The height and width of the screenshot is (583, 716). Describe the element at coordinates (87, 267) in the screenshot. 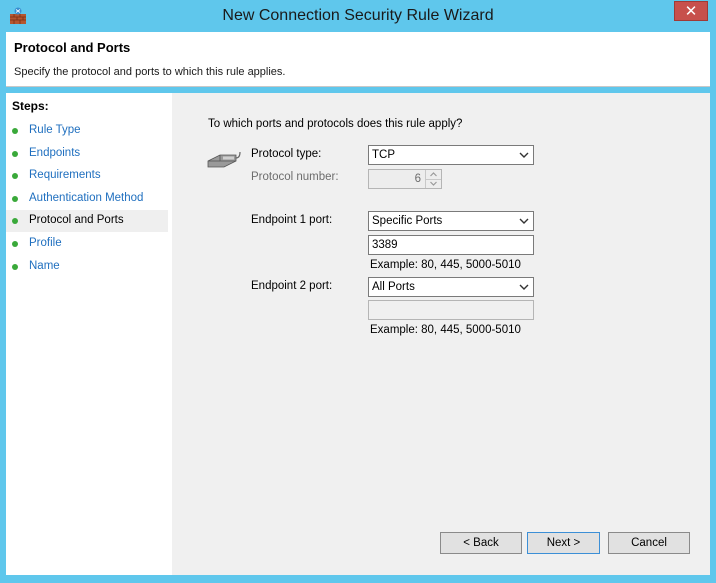

I see `step-name: Name` at that location.